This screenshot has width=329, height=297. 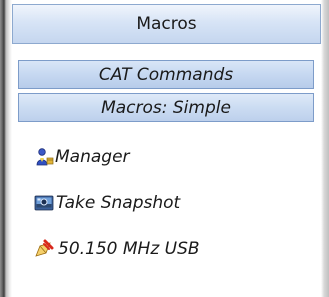 I want to click on macro-item-frequency: 50.150 MHz USB, so click(x=117, y=249).